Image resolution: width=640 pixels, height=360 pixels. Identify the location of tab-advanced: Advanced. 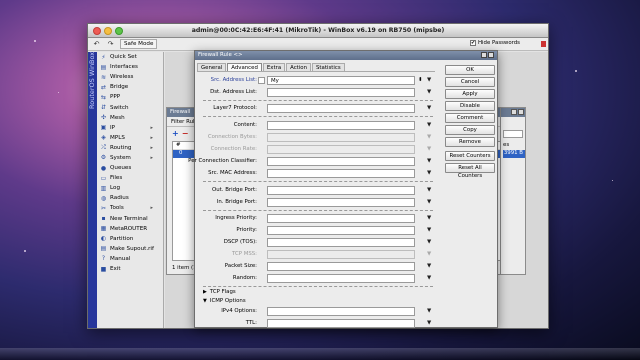
(244, 67).